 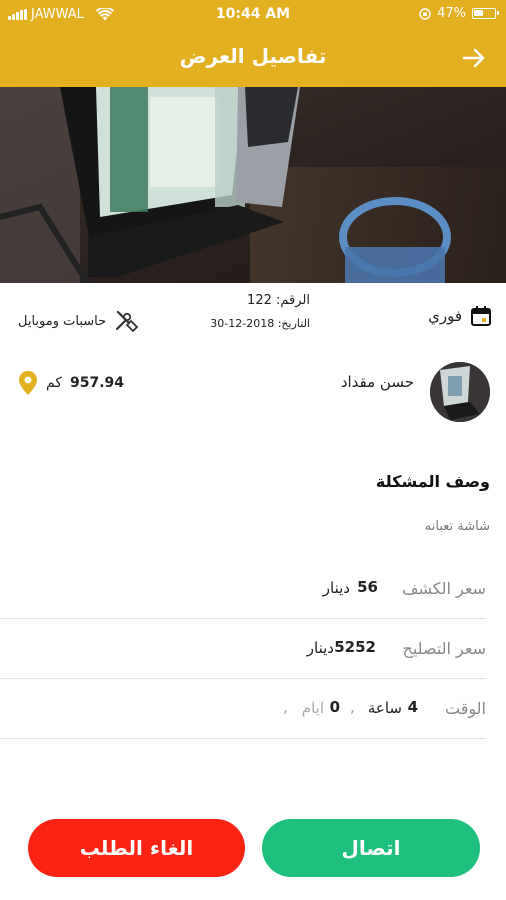 I want to click on arrow-right-icon, so click(x=474, y=58).